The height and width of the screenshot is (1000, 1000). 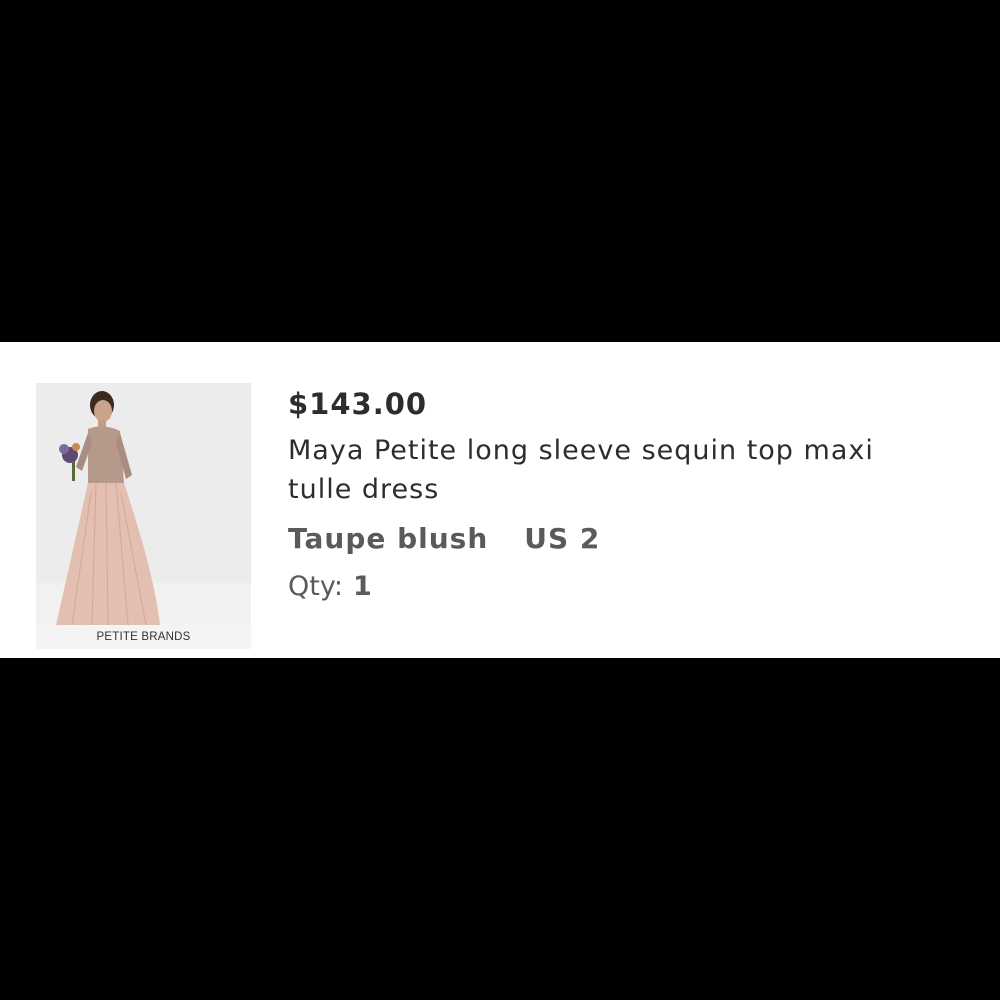 I want to click on product-image: PETITE BRANDS, so click(x=143, y=516).